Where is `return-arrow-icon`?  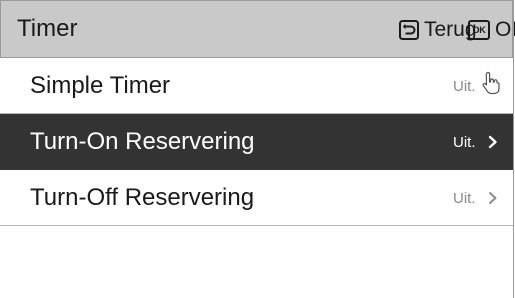 return-arrow-icon is located at coordinates (409, 30).